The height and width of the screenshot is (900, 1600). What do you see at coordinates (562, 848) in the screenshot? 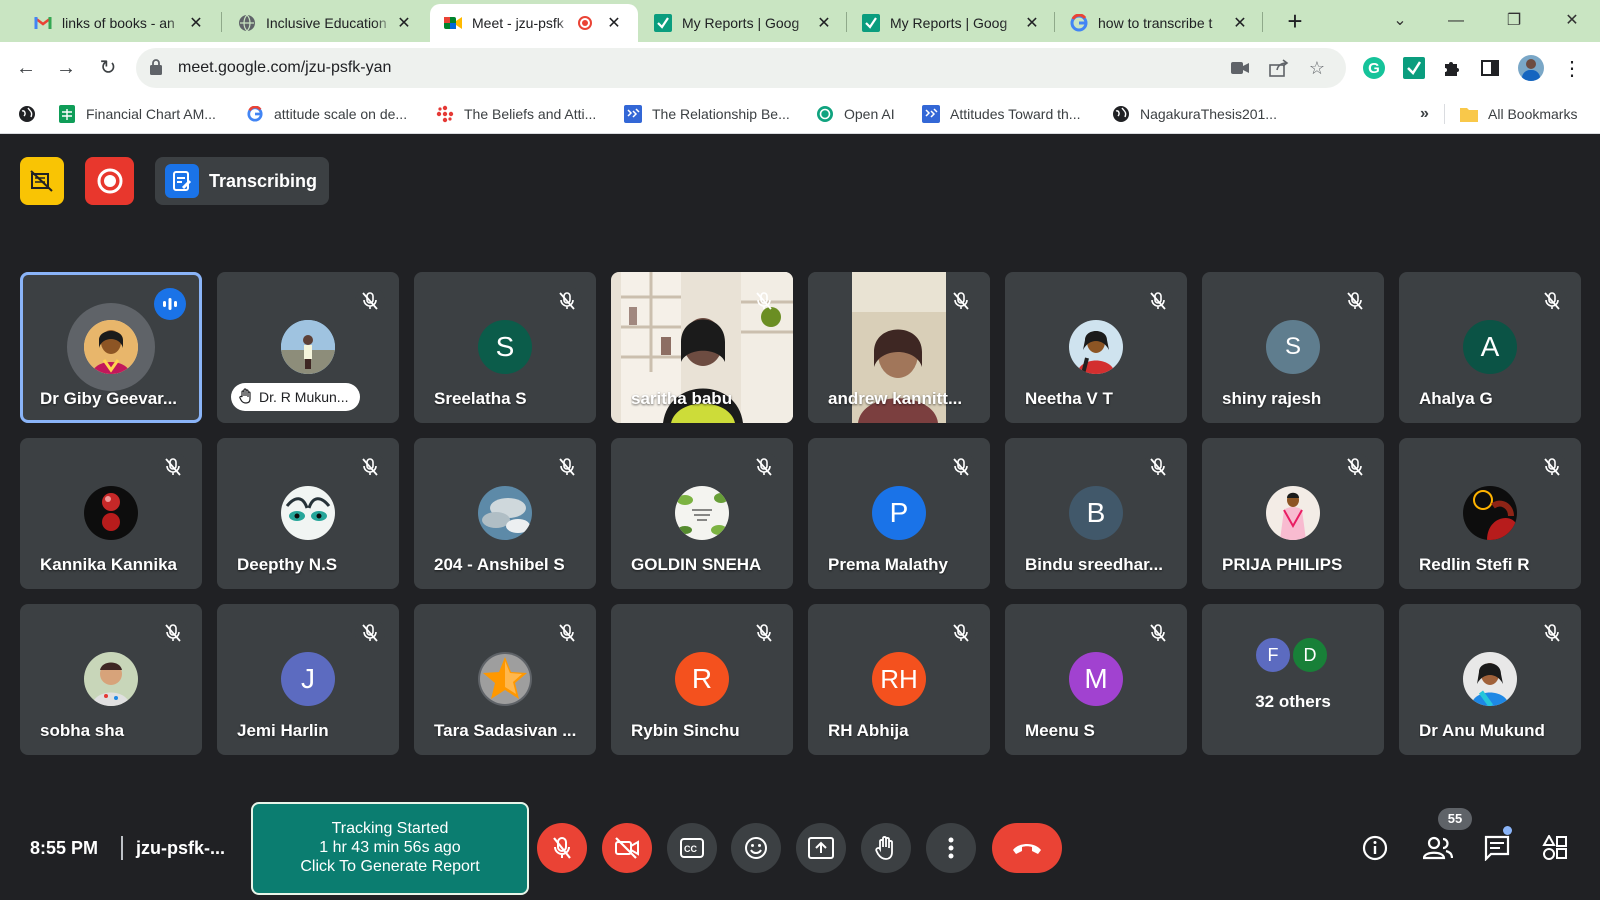
I see `mic-toggle-button` at bounding box center [562, 848].